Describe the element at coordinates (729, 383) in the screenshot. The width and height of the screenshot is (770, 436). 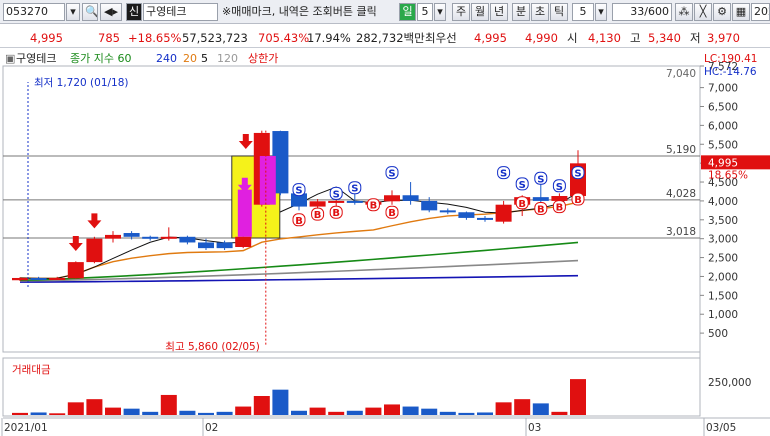
I see `volume-tick-label: 250,000` at that location.